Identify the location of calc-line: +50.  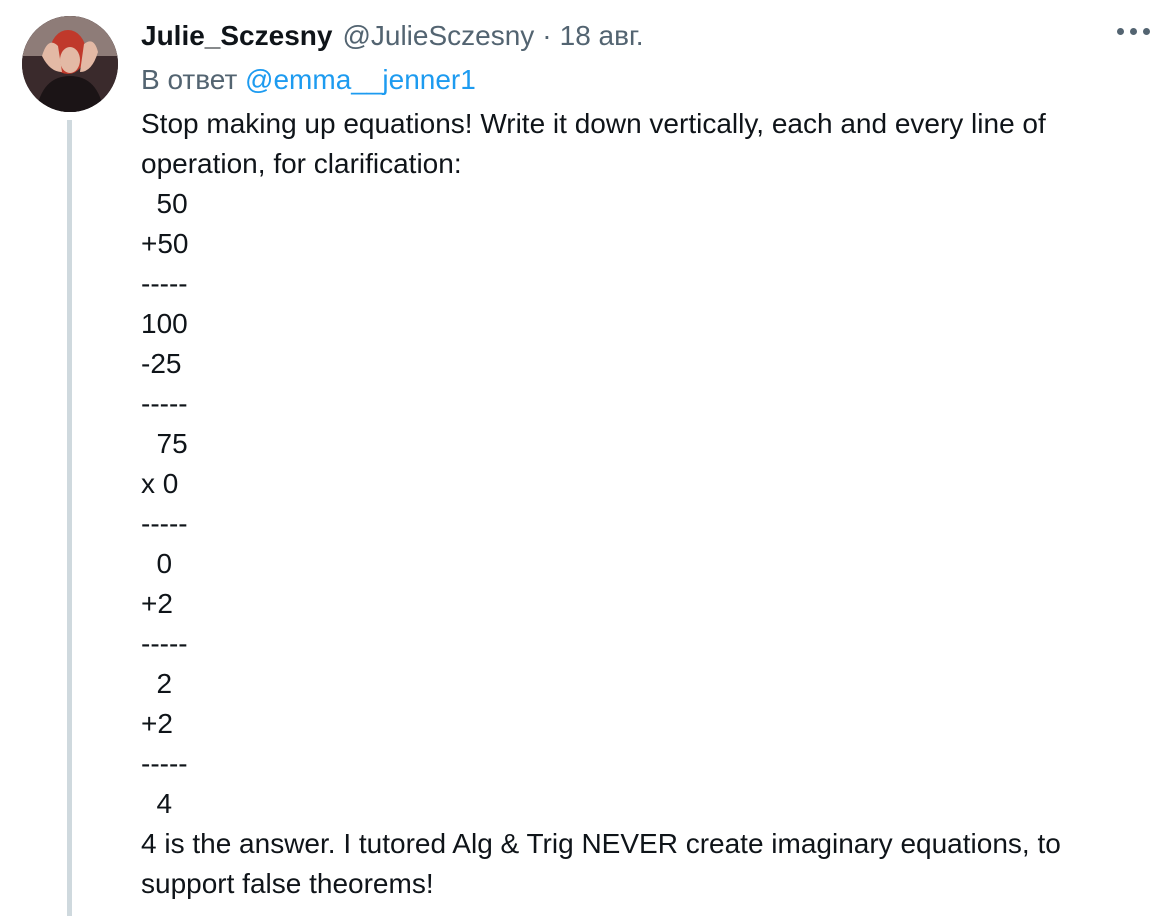
(165, 243).